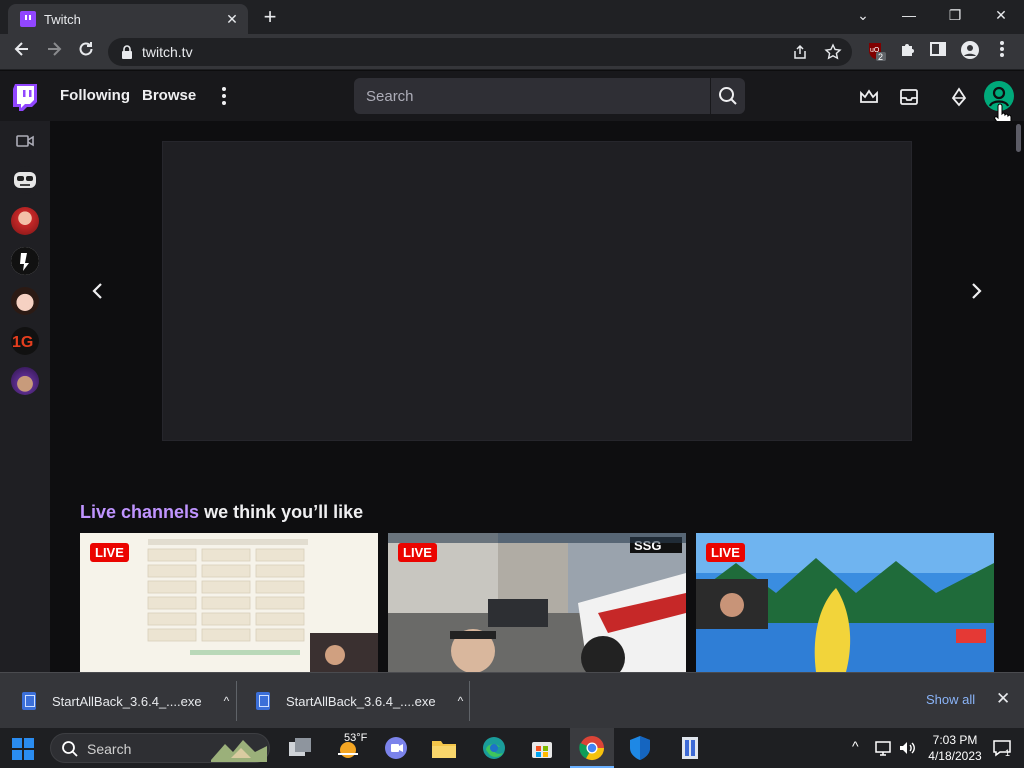 Image resolution: width=1024 pixels, height=768 pixels. What do you see at coordinates (959, 97) in the screenshot?
I see `bits-diamond-icon` at bounding box center [959, 97].